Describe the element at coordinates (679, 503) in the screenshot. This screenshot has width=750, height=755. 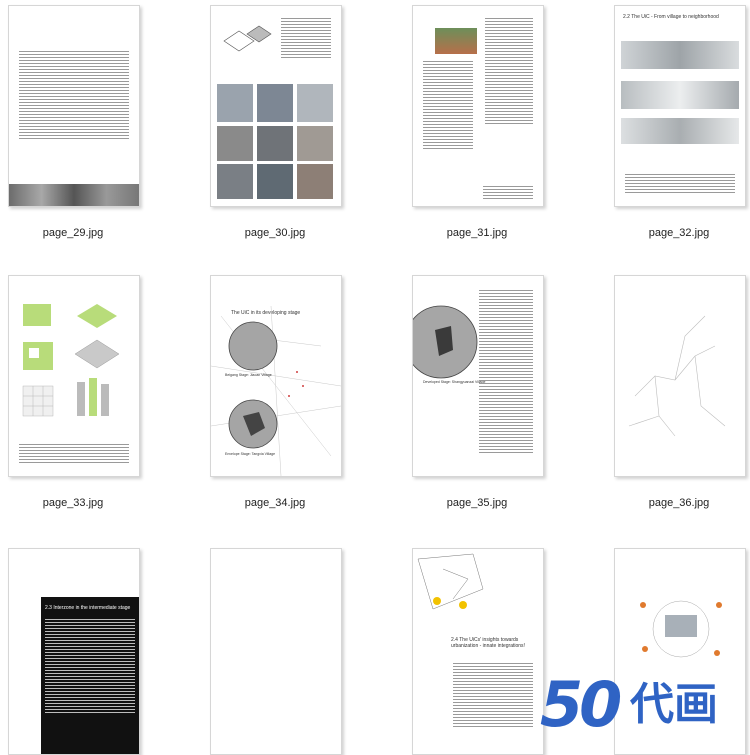
I see `thumbnail-caption: page_36.jpg` at that location.